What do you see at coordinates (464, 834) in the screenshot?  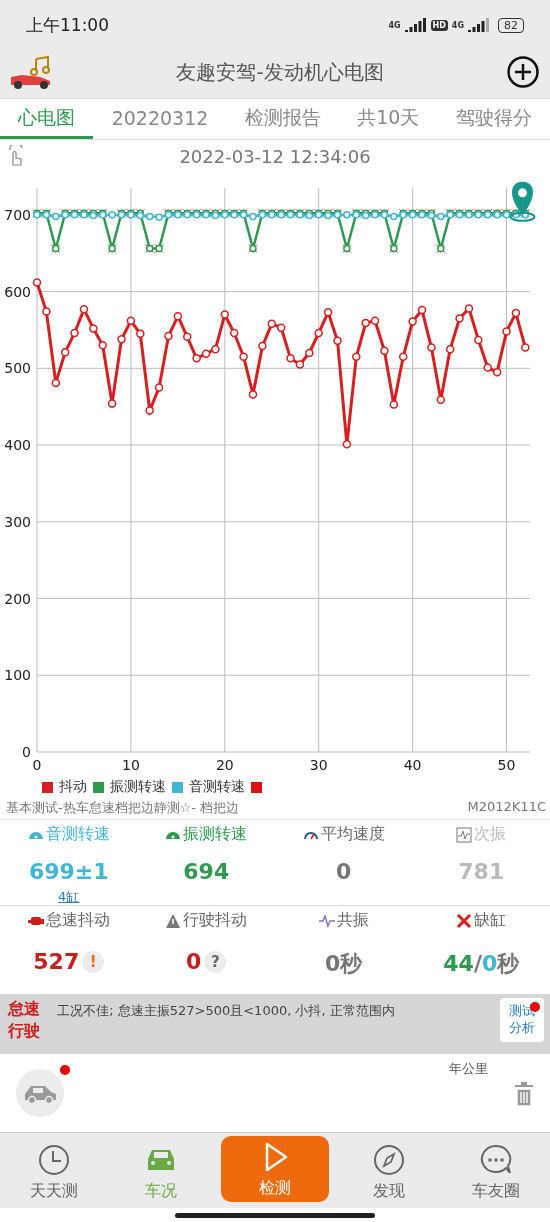 I see `waveform-icon` at bounding box center [464, 834].